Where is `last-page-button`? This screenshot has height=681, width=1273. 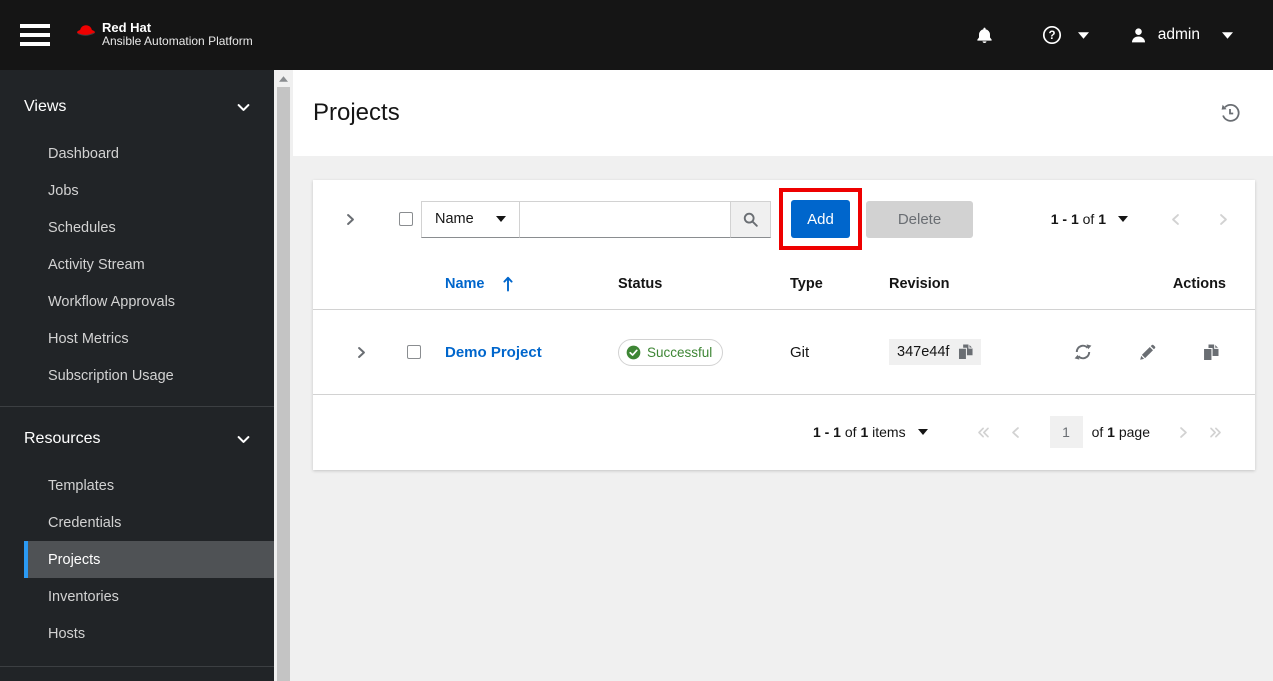
last-page-button is located at coordinates (1215, 432).